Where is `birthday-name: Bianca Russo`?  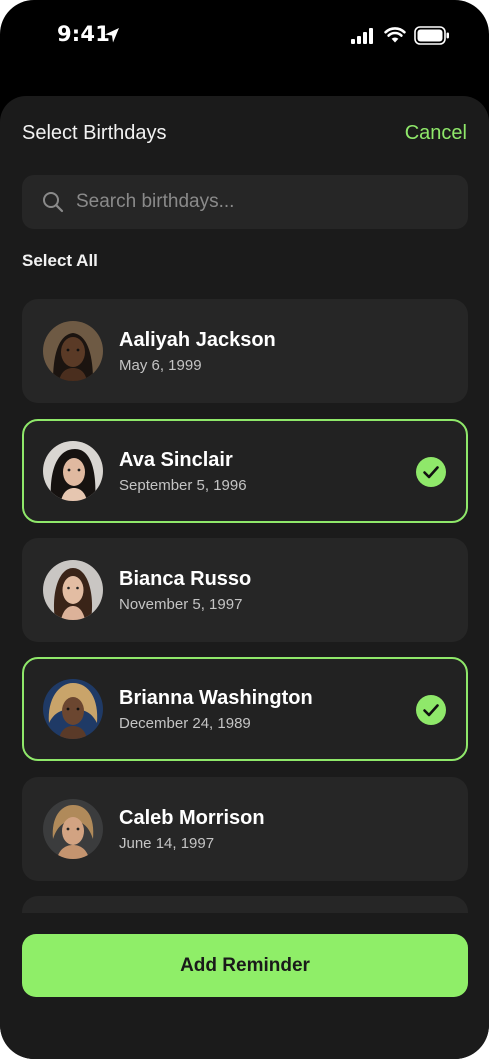 birthday-name: Bianca Russo is located at coordinates (185, 579).